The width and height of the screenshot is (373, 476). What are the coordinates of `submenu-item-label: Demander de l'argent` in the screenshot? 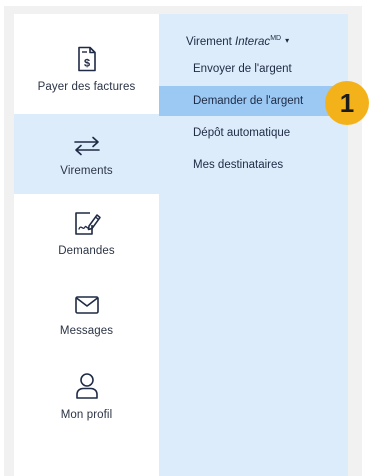 It's located at (248, 101).